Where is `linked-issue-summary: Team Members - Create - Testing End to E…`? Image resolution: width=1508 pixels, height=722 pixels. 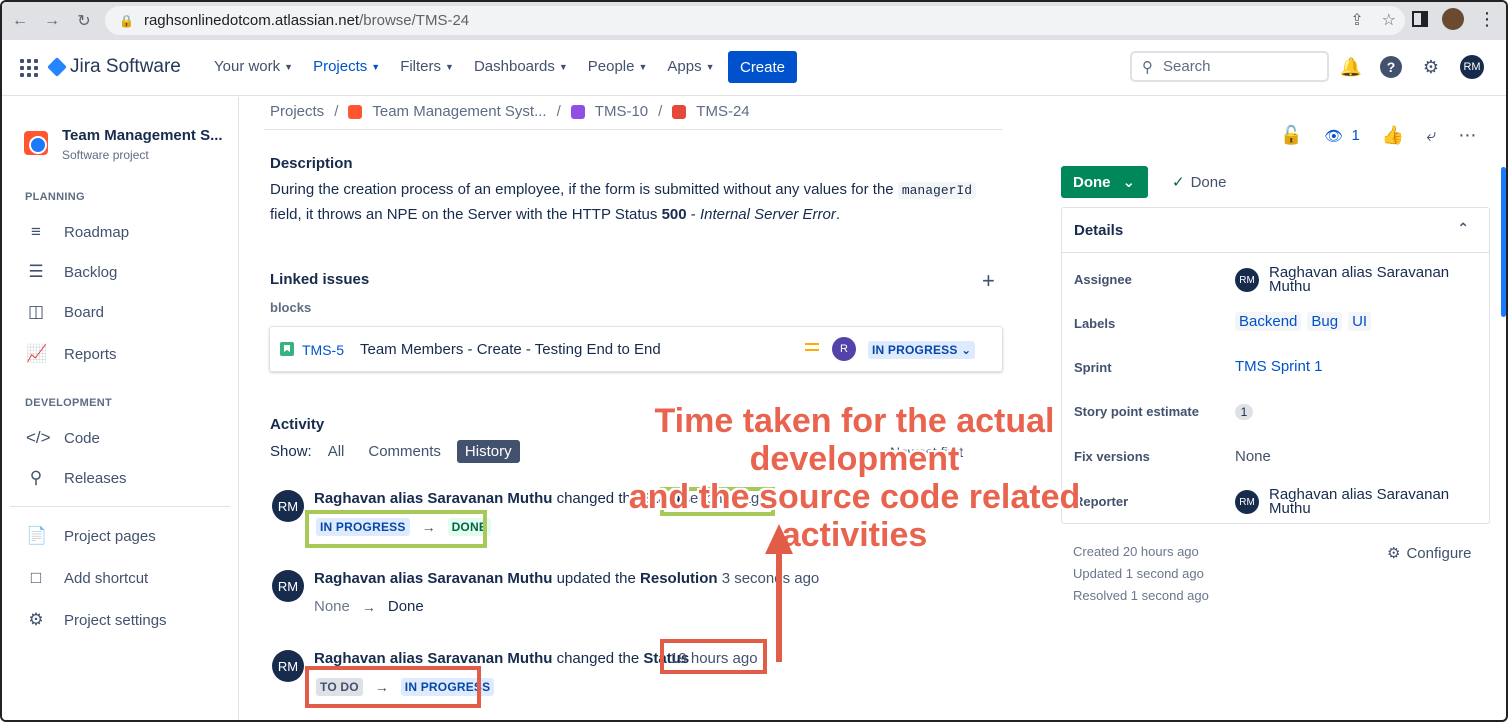 linked-issue-summary: Team Members - Create - Testing End to E… is located at coordinates (510, 349).